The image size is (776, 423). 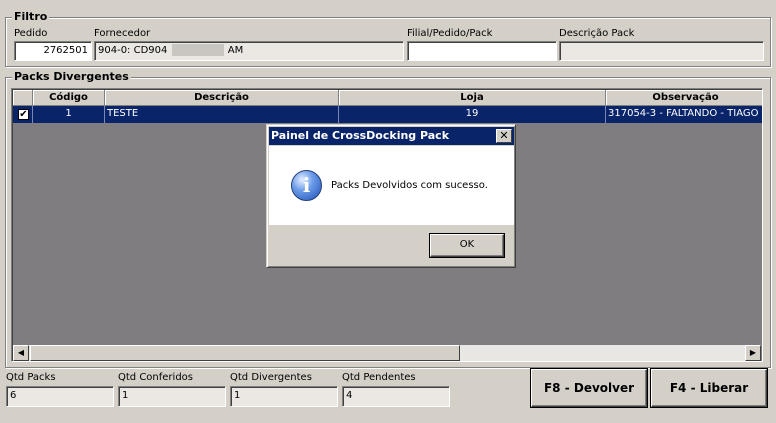 I want to click on fornecedor-field: 904-0: CD904 AM, so click(x=249, y=51).